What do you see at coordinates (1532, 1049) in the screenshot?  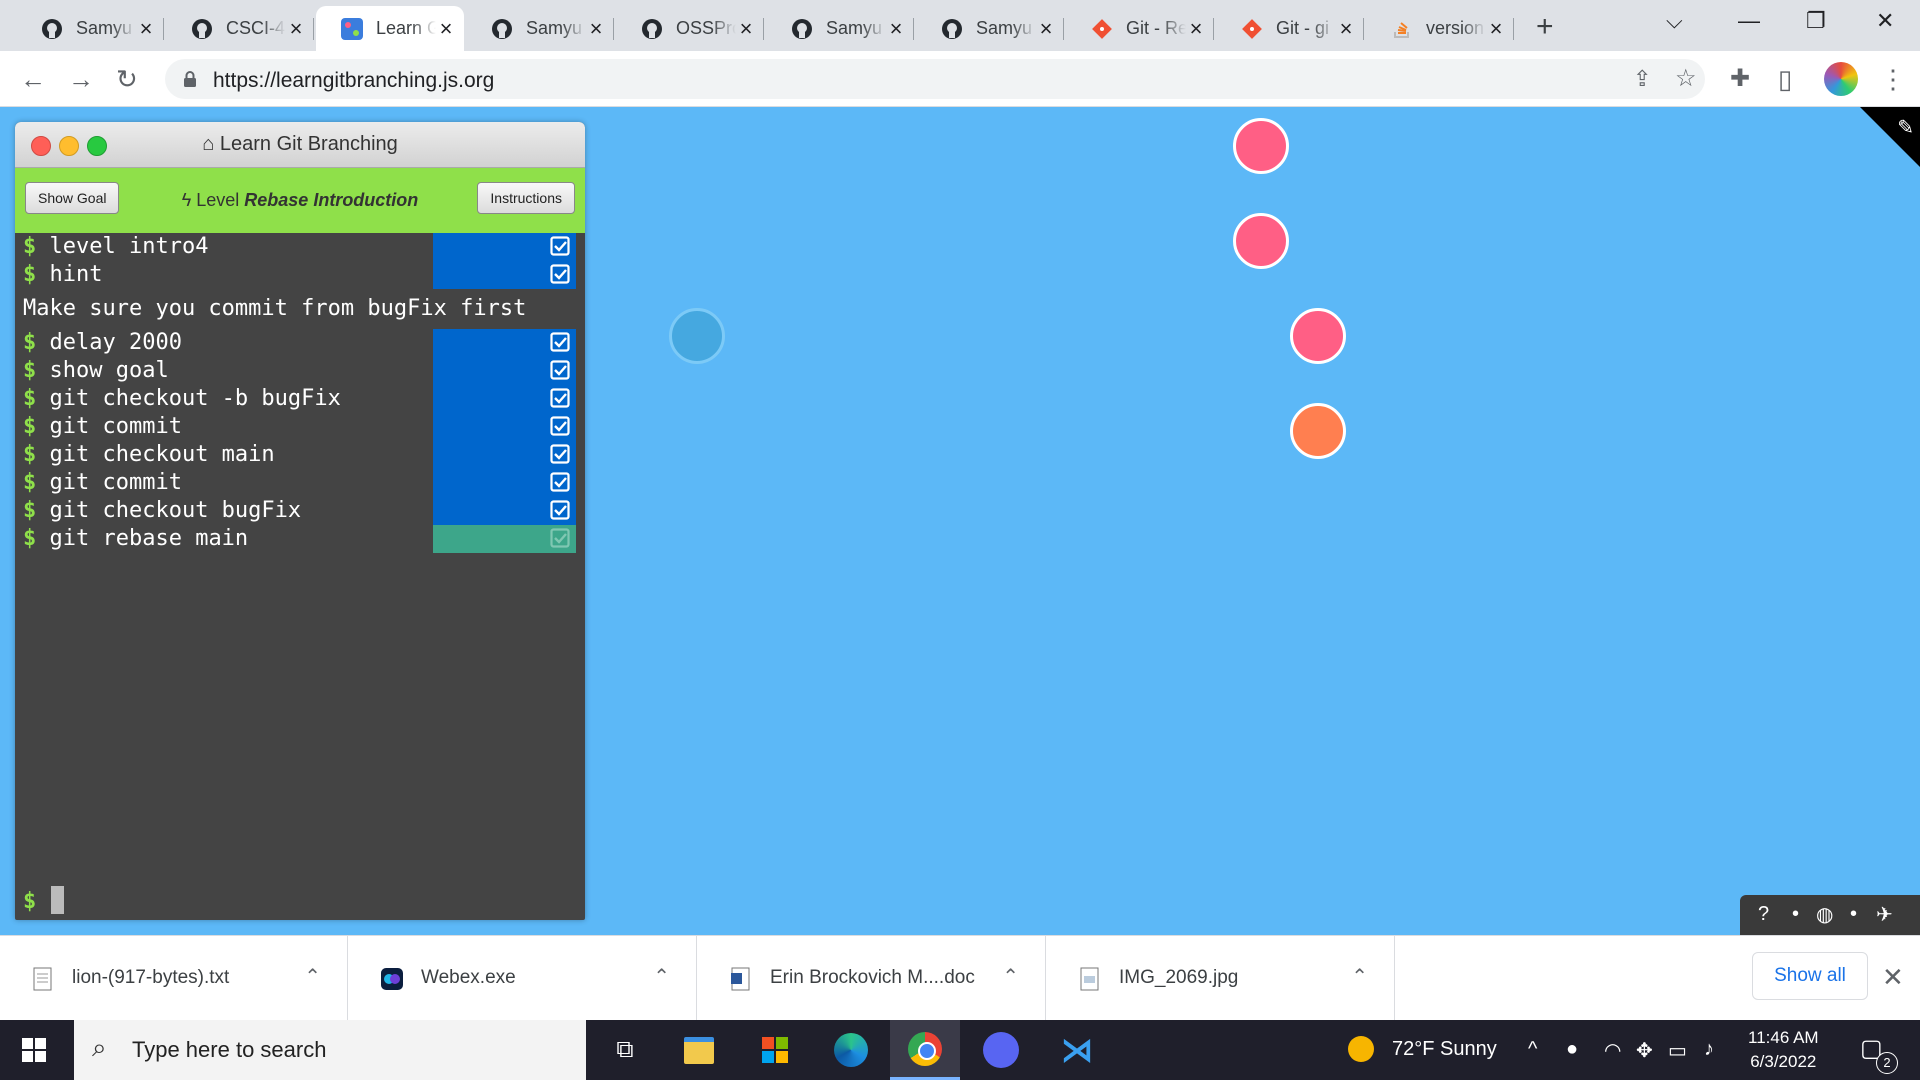 I see `tray-chevron-icon: ^` at bounding box center [1532, 1049].